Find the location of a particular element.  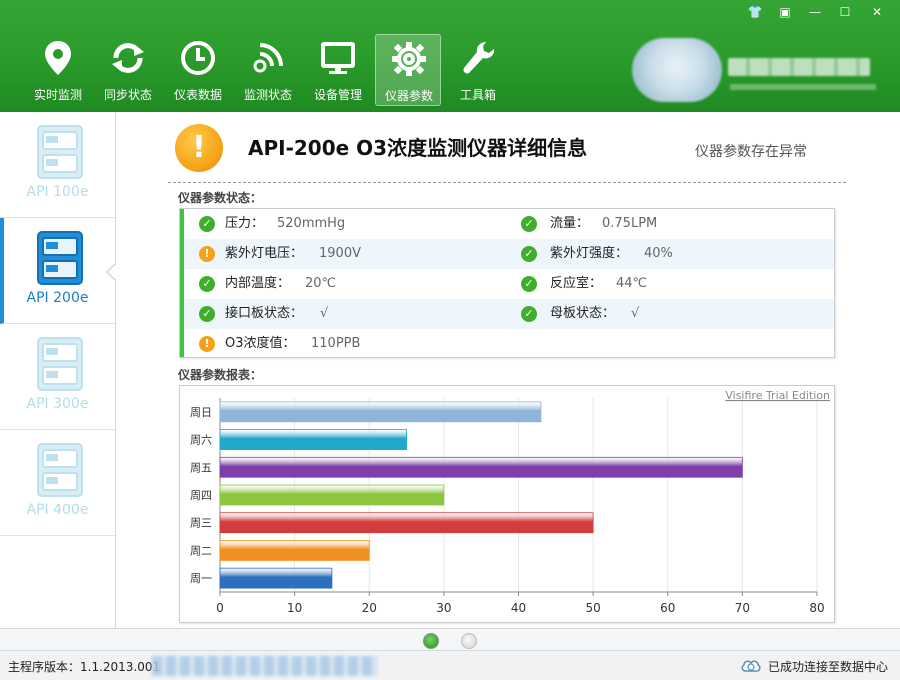

nav-label: 仪器参数 is located at coordinates (408, 96).